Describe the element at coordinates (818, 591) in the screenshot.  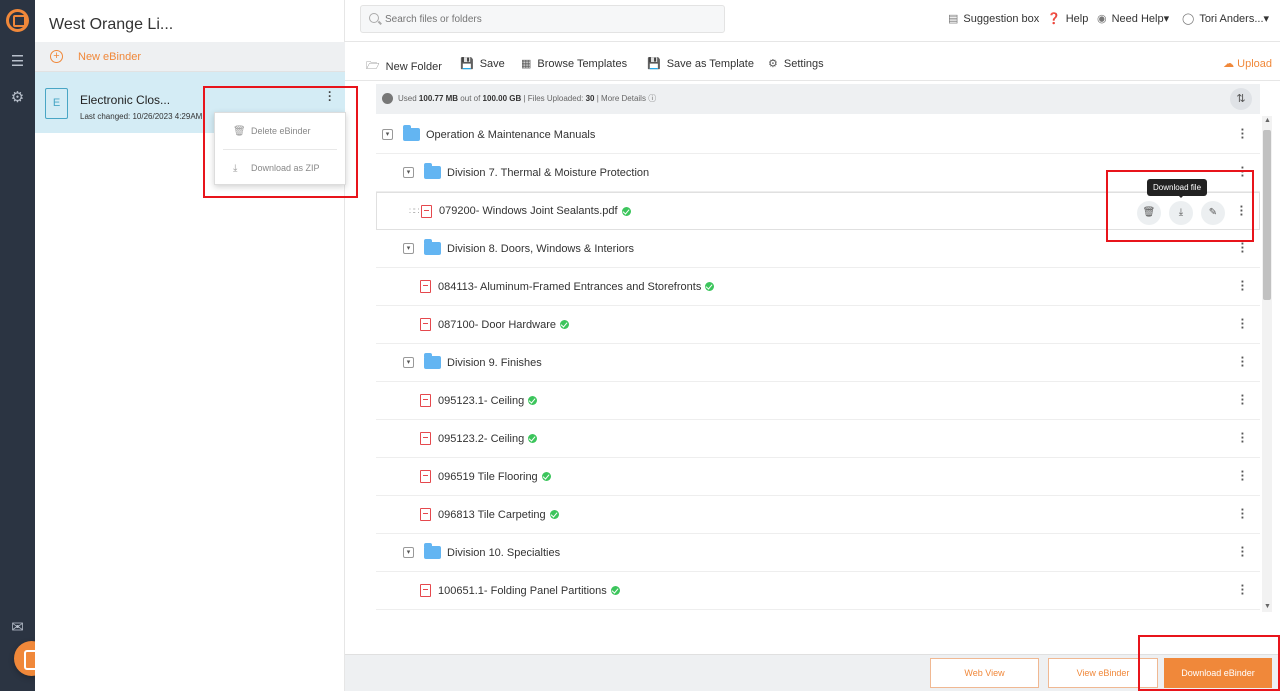
I see `file-row: 100651.1- Folding Panel Partitions · · ·` at that location.